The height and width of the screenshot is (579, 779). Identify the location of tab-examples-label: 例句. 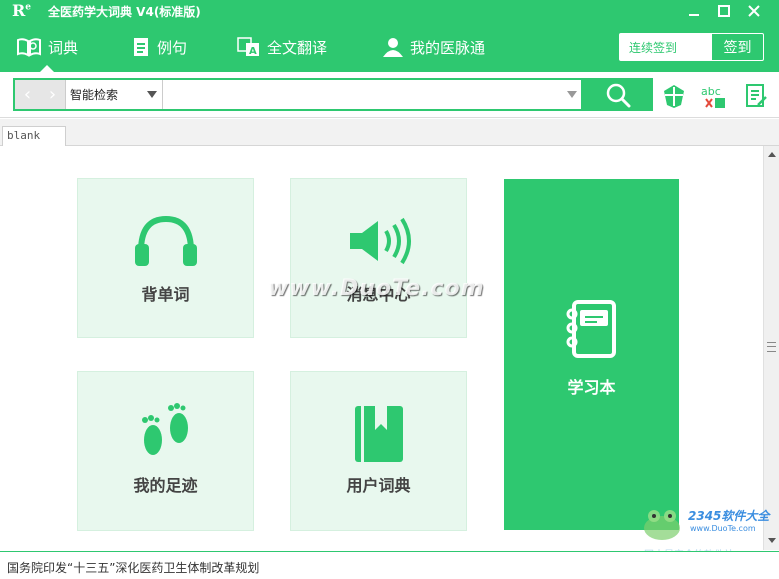
(172, 47).